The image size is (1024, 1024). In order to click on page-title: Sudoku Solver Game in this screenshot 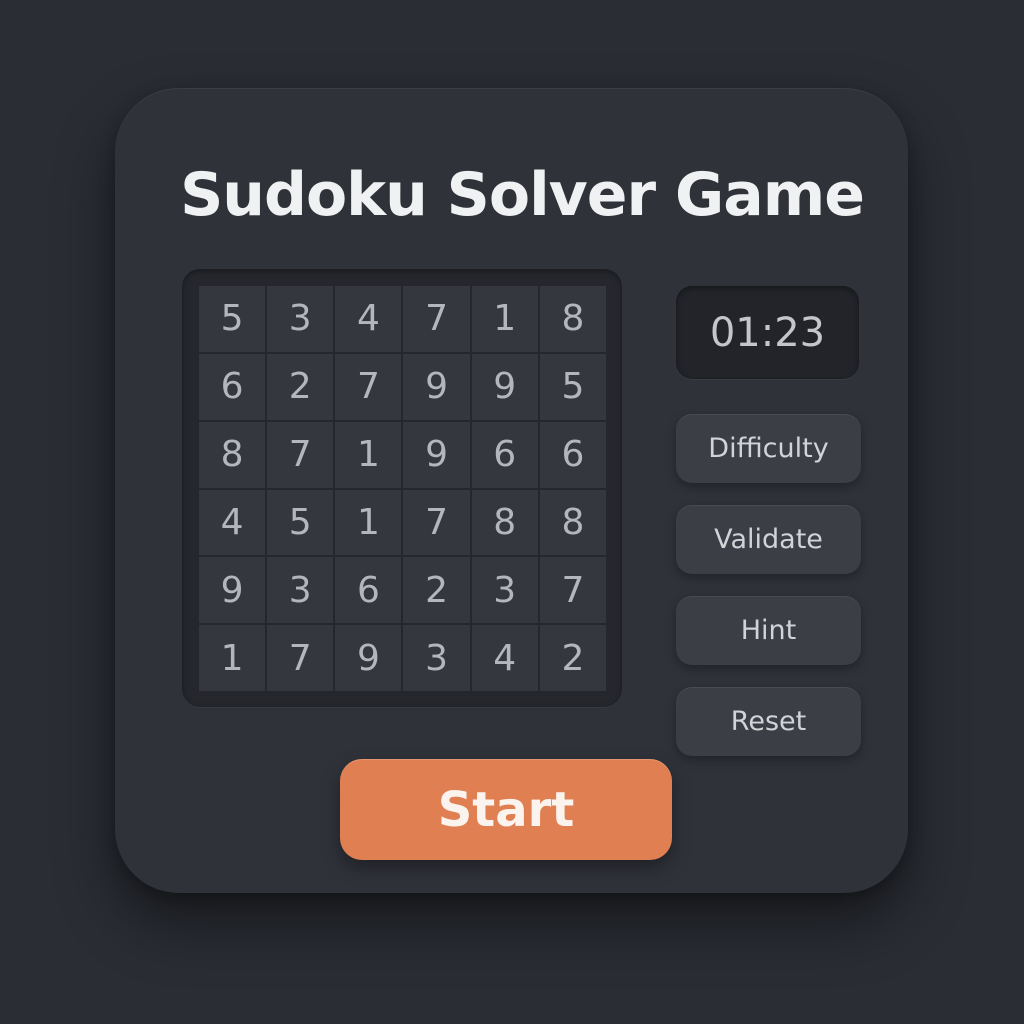, I will do `click(522, 195)`.